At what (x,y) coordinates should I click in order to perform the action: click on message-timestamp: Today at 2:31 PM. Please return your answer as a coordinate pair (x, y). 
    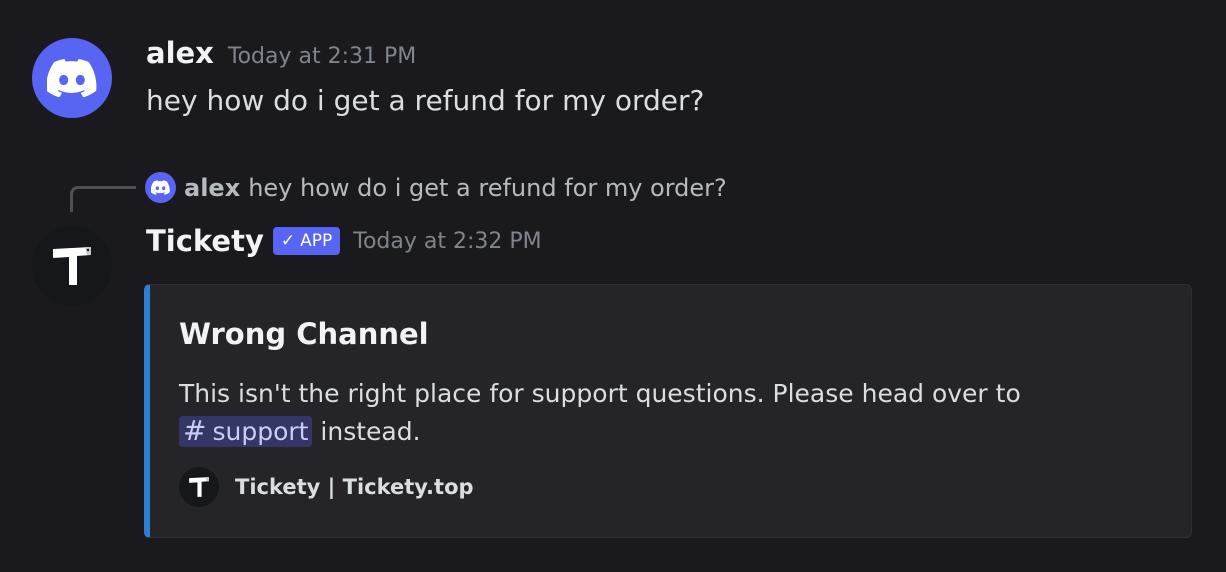
    Looking at the image, I should click on (322, 56).